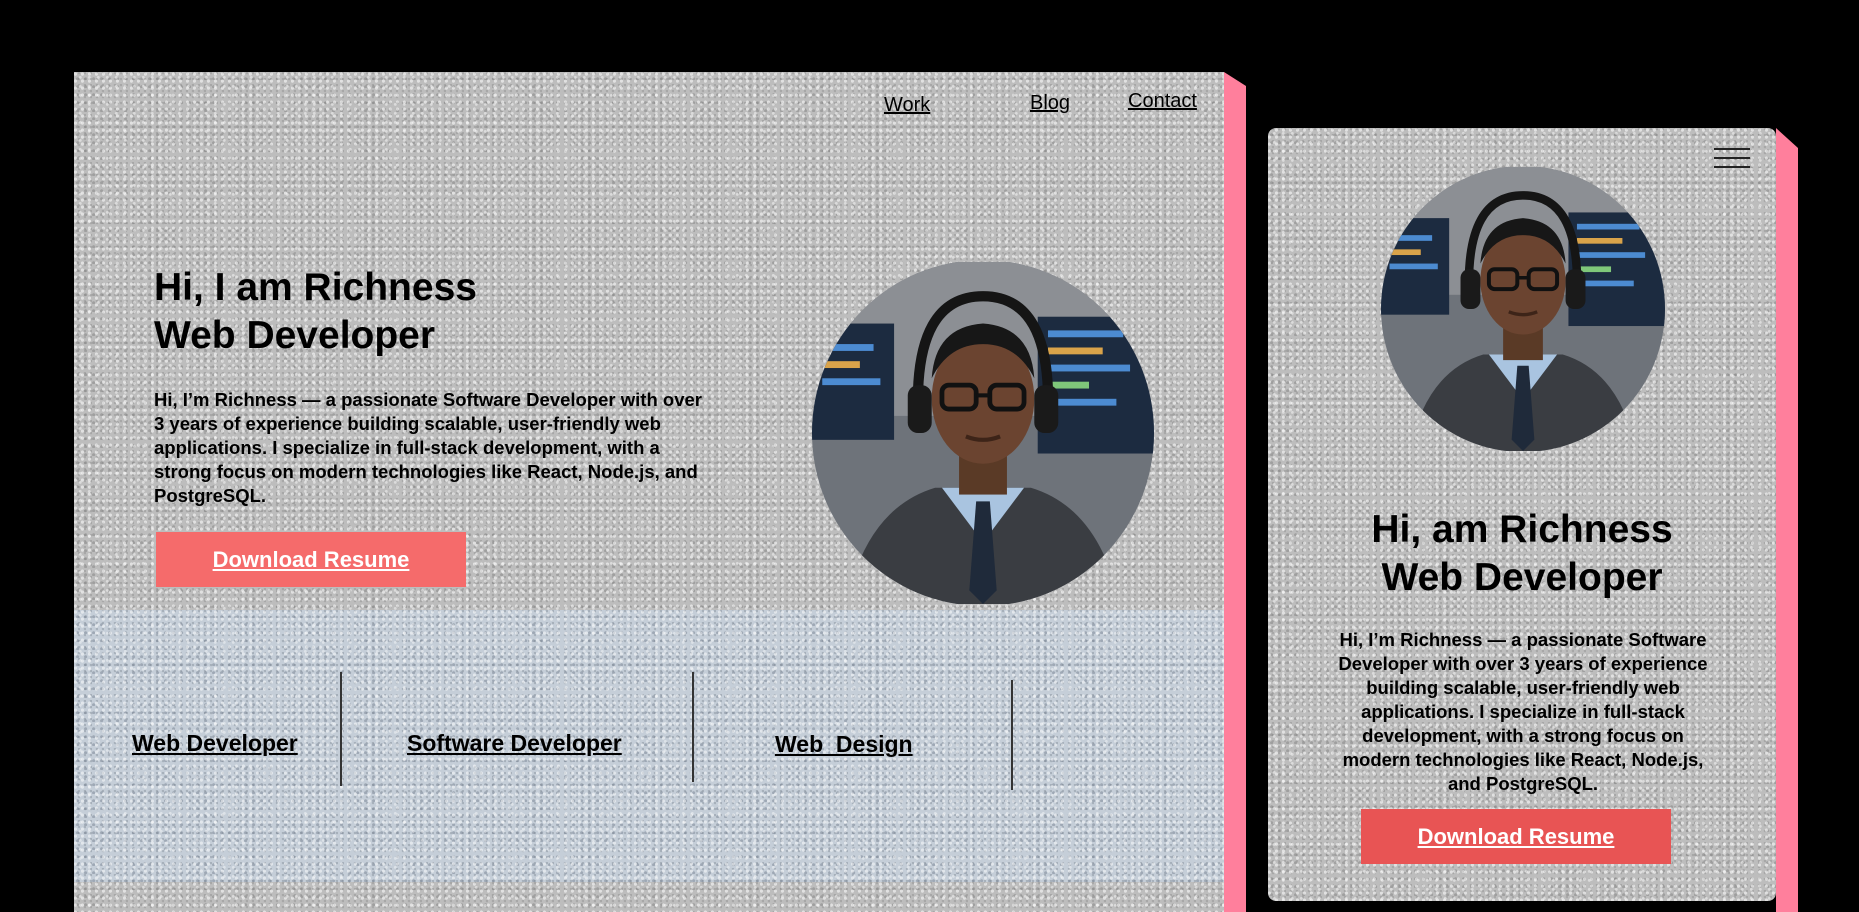  What do you see at coordinates (1522, 529) in the screenshot?
I see `title-line-name: Hi, am Richness` at bounding box center [1522, 529].